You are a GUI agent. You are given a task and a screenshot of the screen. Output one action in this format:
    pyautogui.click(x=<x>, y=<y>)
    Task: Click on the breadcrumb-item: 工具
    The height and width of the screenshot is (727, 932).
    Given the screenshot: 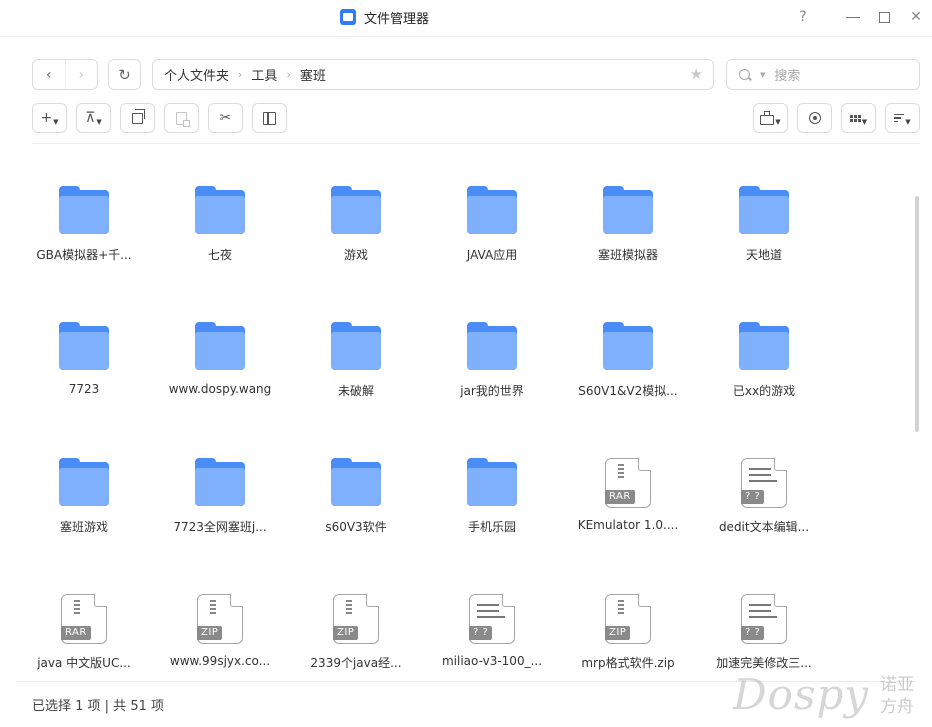 What is the action you would take?
    pyautogui.click(x=264, y=74)
    